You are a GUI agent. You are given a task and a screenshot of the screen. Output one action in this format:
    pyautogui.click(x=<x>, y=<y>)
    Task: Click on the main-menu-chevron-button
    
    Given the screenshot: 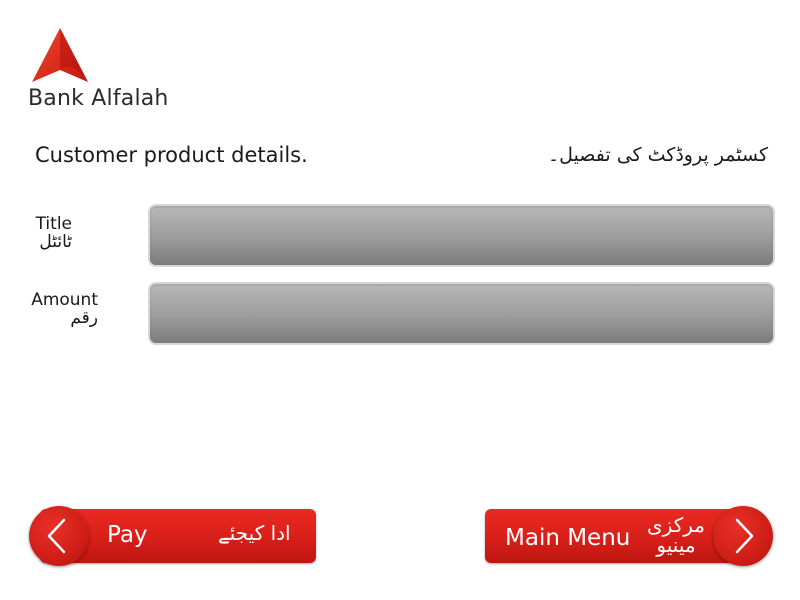 What is the action you would take?
    pyautogui.click(x=743, y=536)
    